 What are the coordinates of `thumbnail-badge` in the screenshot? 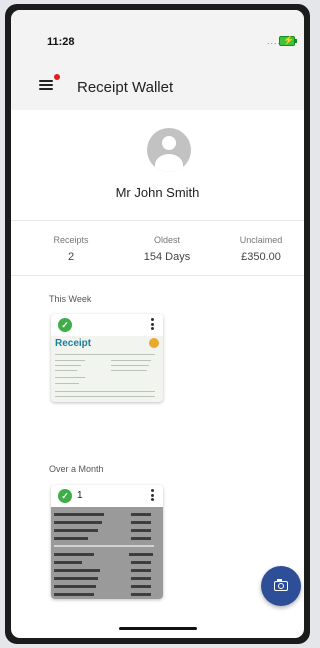 It's located at (154, 343).